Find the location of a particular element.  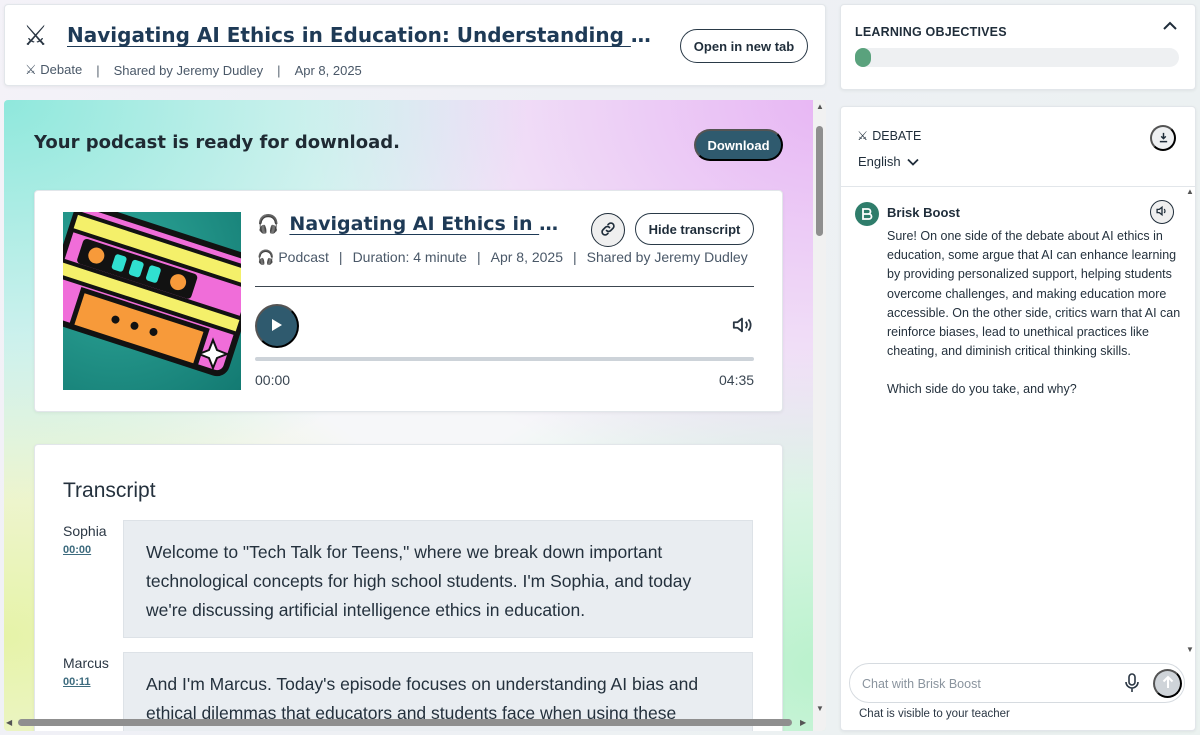

send-button is located at coordinates (1167, 683).